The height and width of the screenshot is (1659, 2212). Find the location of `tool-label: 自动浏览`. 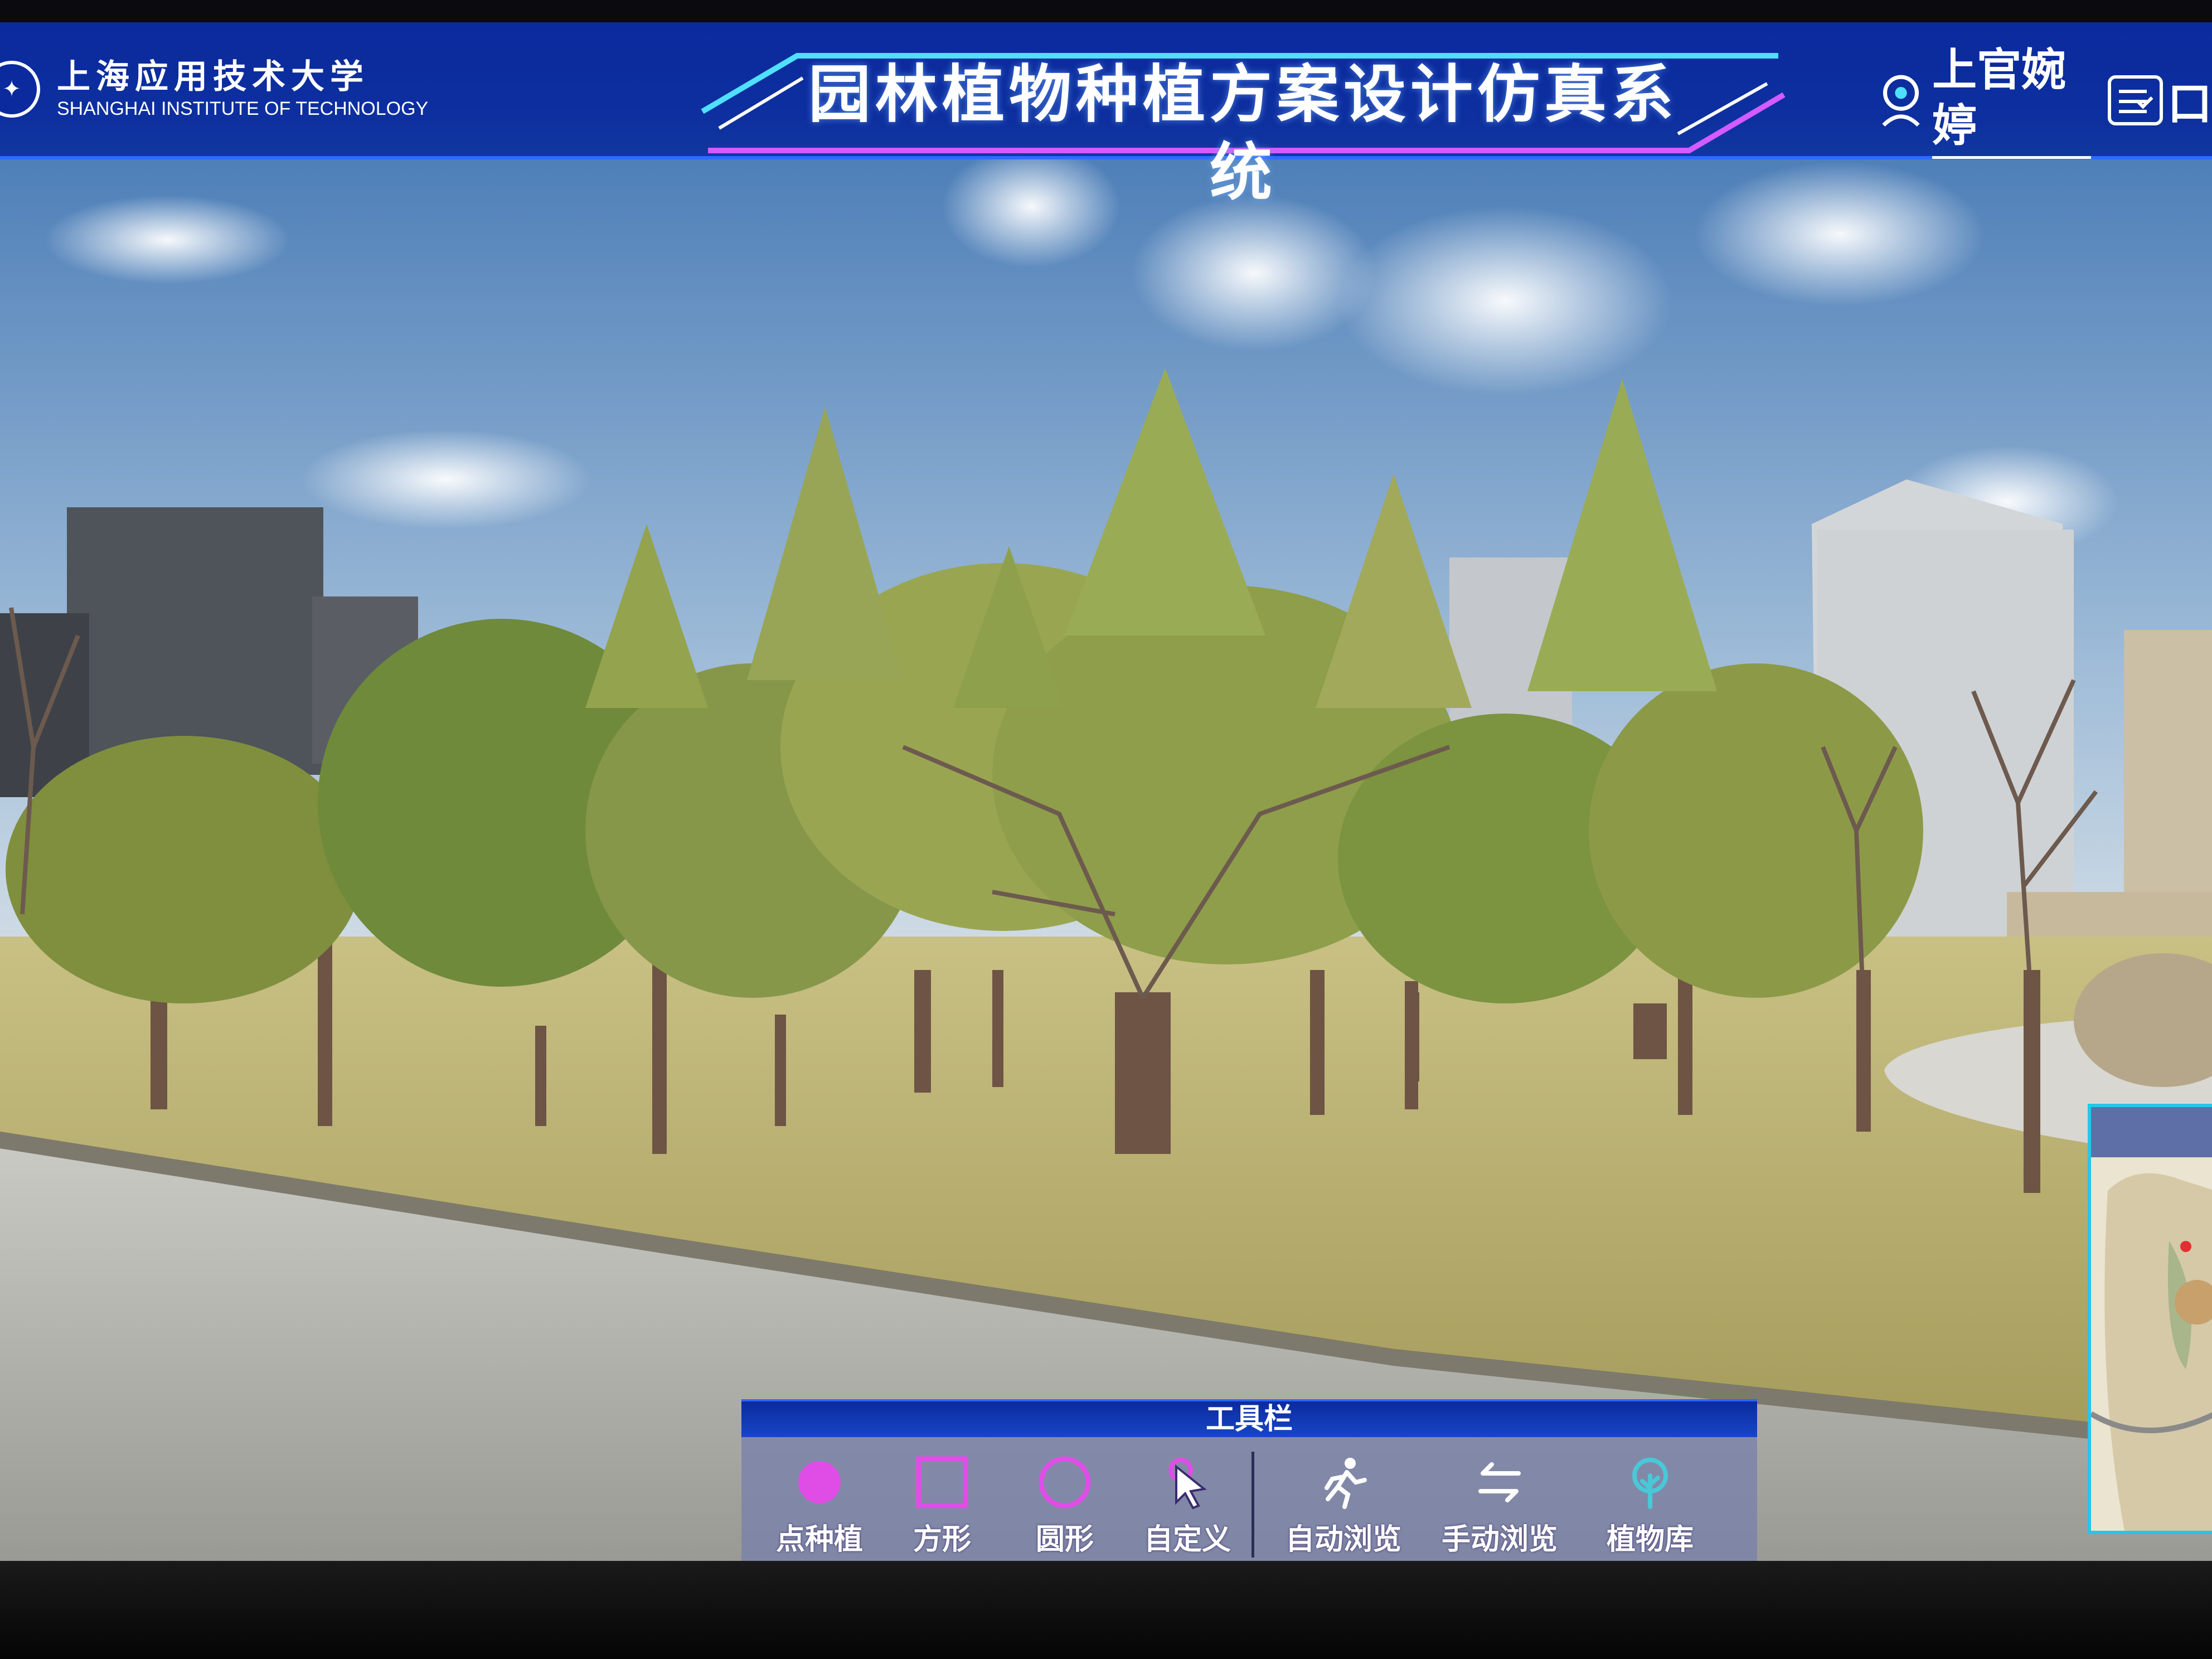

tool-label: 自动浏览 is located at coordinates (1343, 1539).